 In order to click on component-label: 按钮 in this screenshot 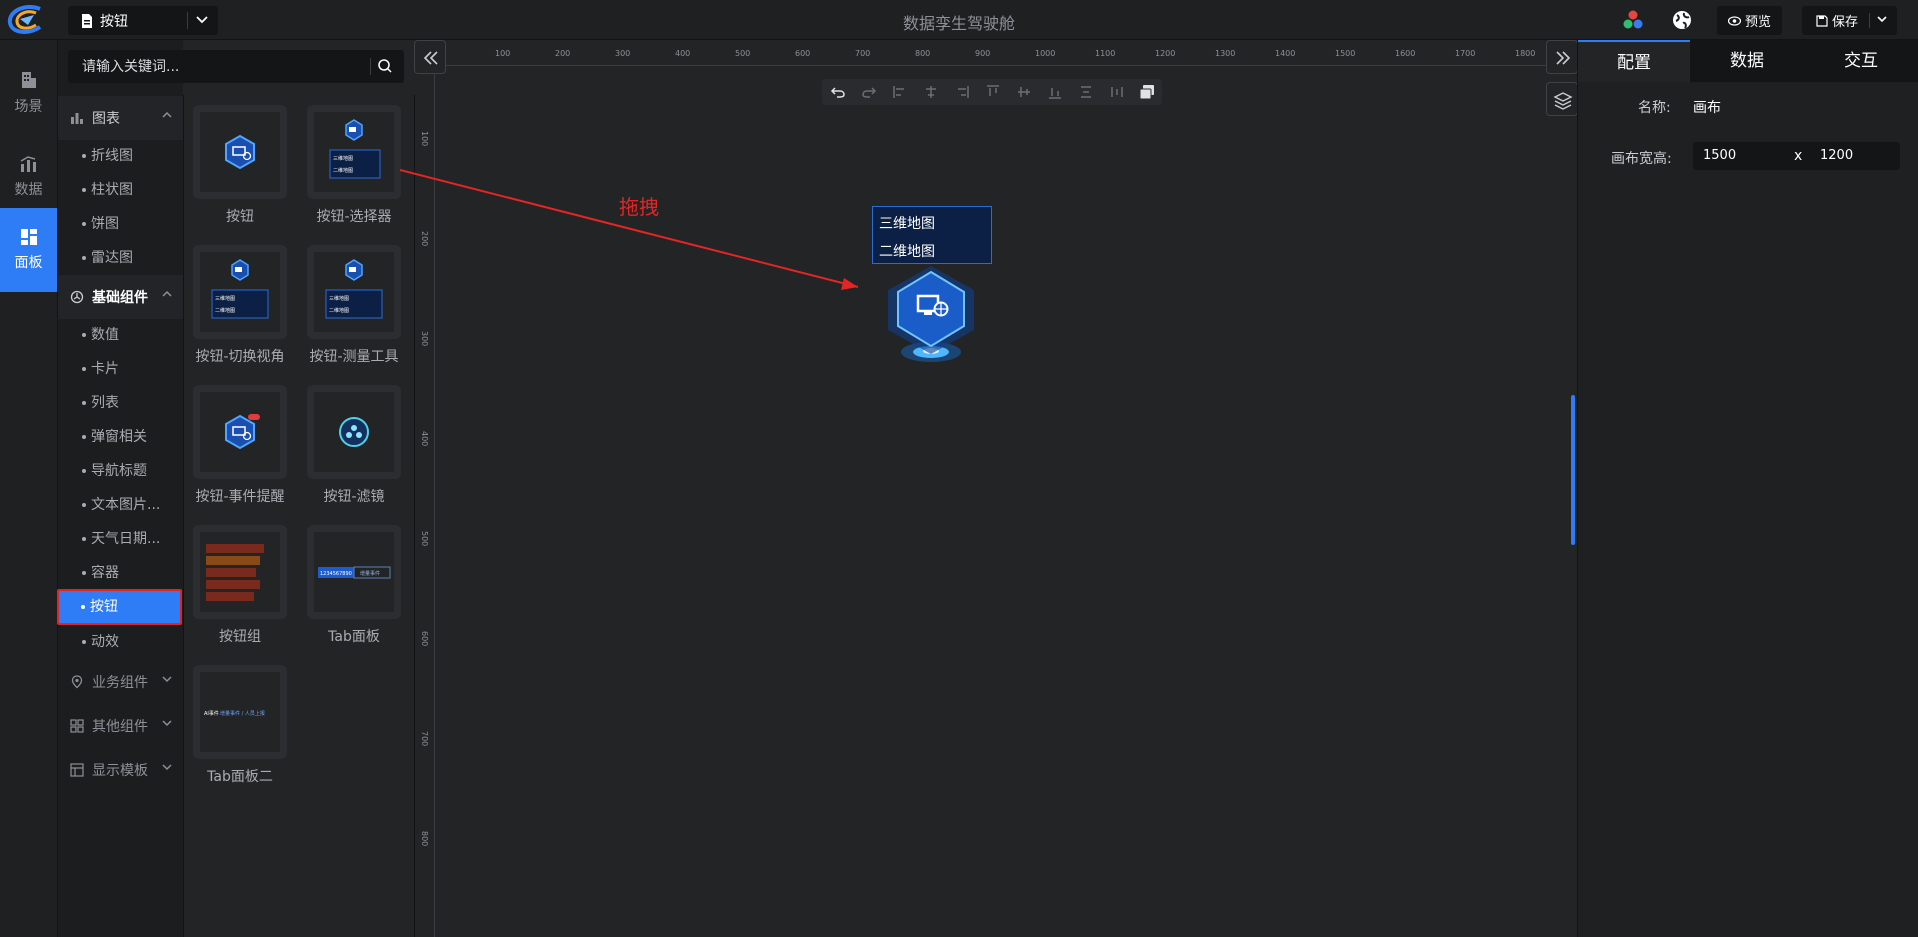, I will do `click(240, 217)`.